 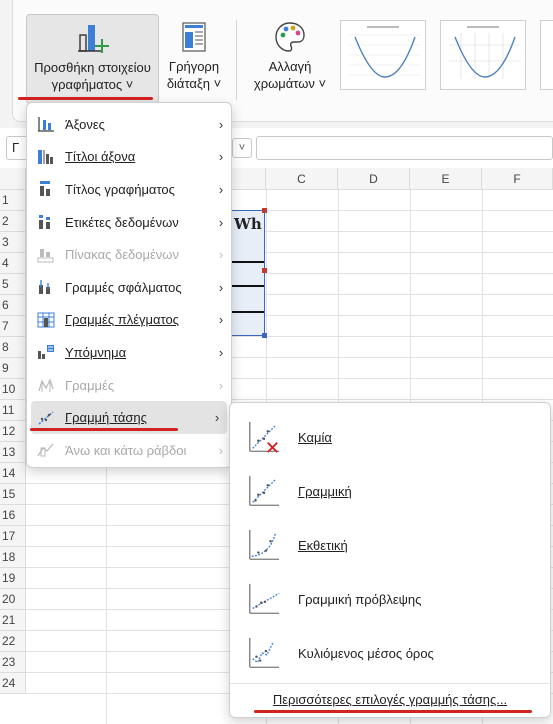 What do you see at coordinates (129, 352) in the screenshot?
I see `menu-item-legend: Υπόμνημα ›` at bounding box center [129, 352].